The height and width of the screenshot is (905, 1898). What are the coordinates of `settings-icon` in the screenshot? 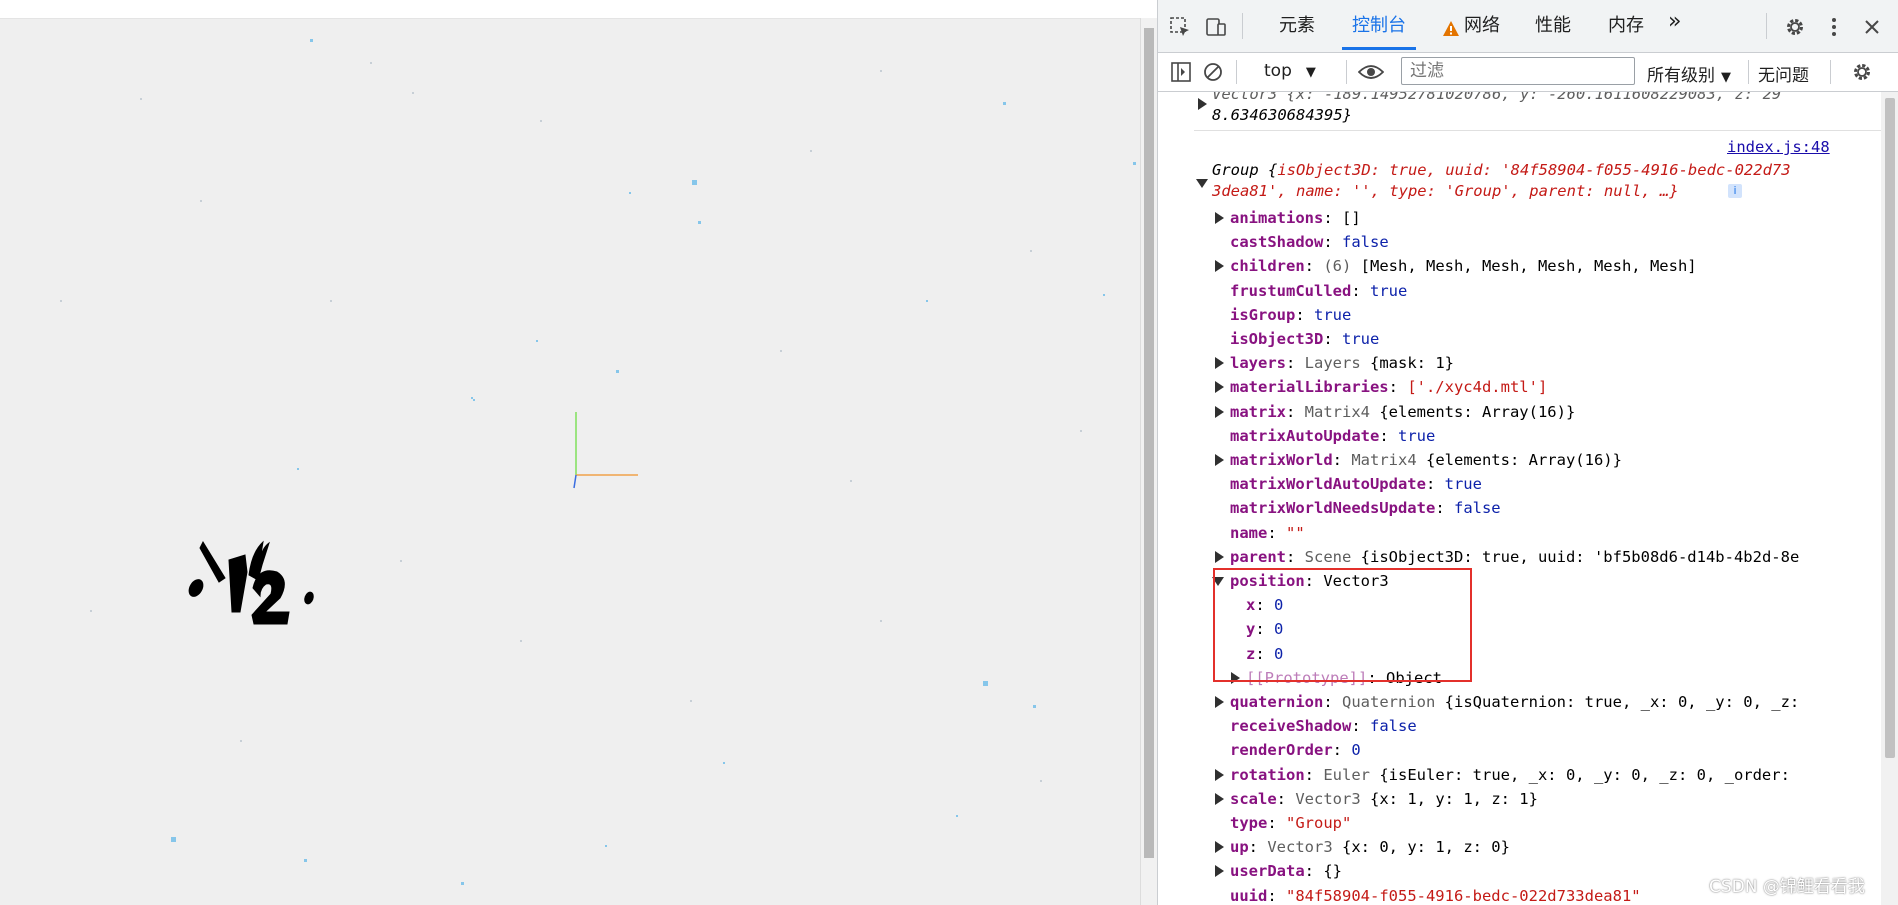 It's located at (1795, 27).